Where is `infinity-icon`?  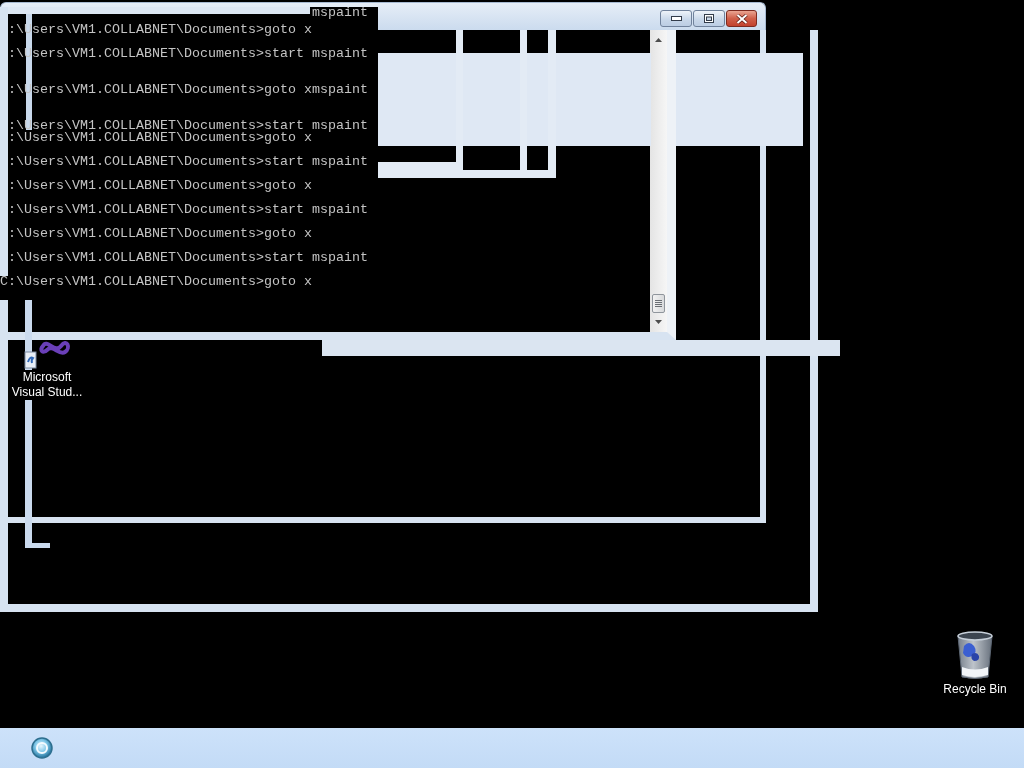
infinity-icon is located at coordinates (47, 355).